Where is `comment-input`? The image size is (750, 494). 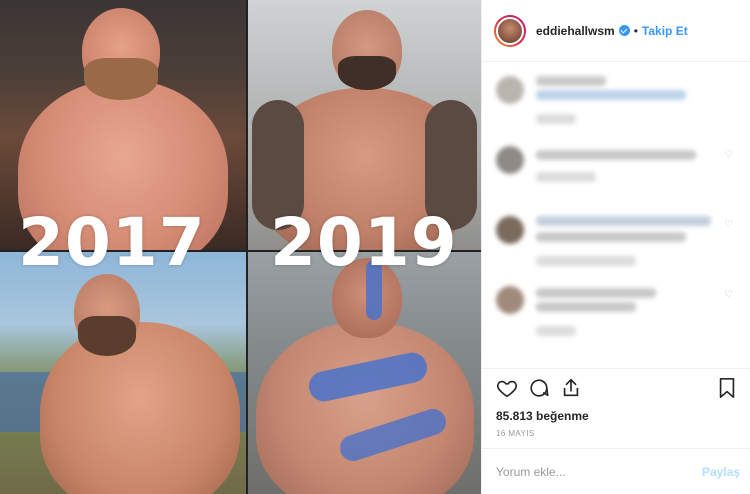
comment-input is located at coordinates (599, 471).